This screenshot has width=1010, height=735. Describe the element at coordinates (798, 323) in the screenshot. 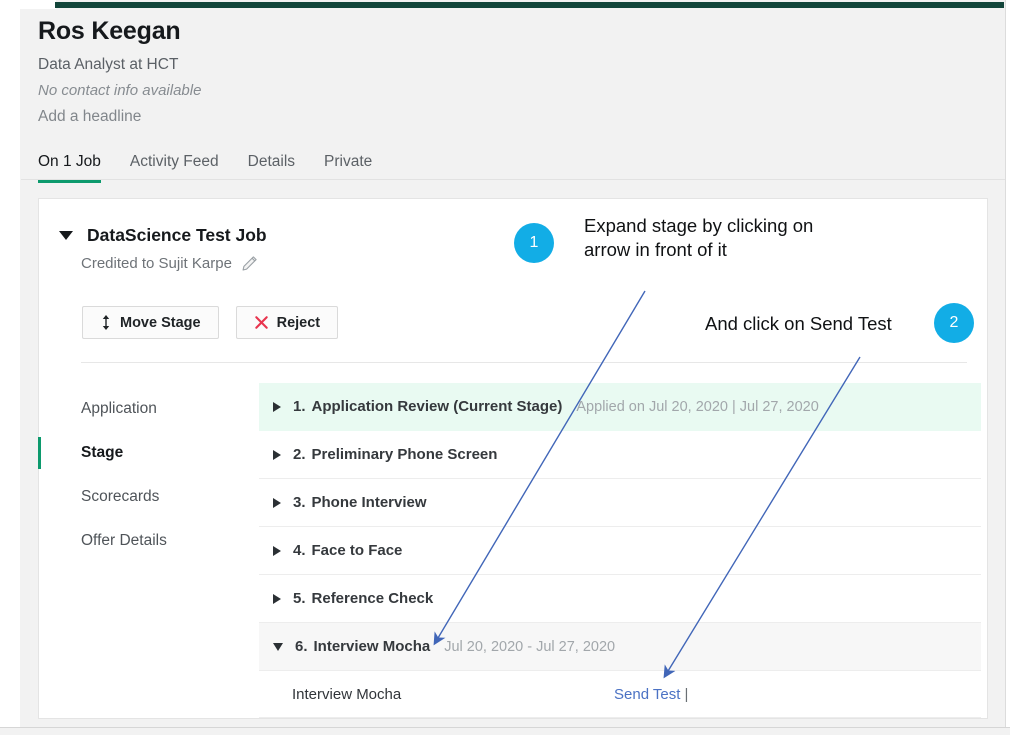

I see `annotation-text-2-line-1: And click on Send Test` at that location.